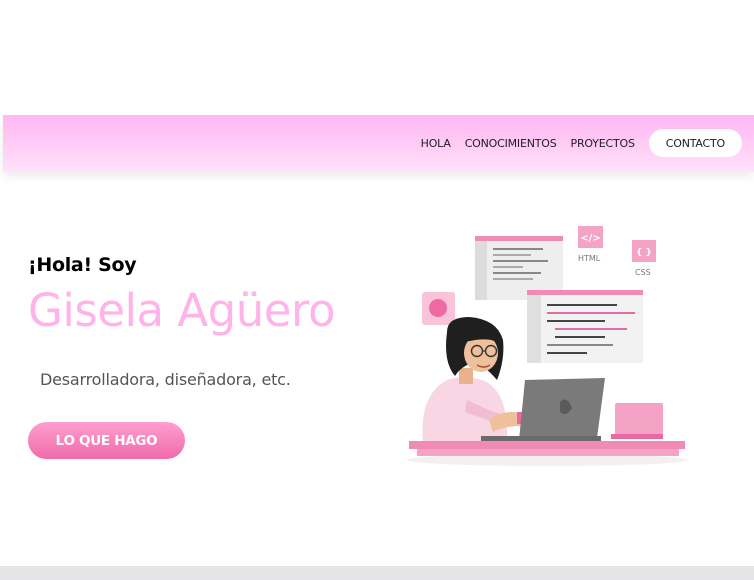 Image resolution: width=754 pixels, height=580 pixels. I want to click on css-icon: { }, so click(644, 251).